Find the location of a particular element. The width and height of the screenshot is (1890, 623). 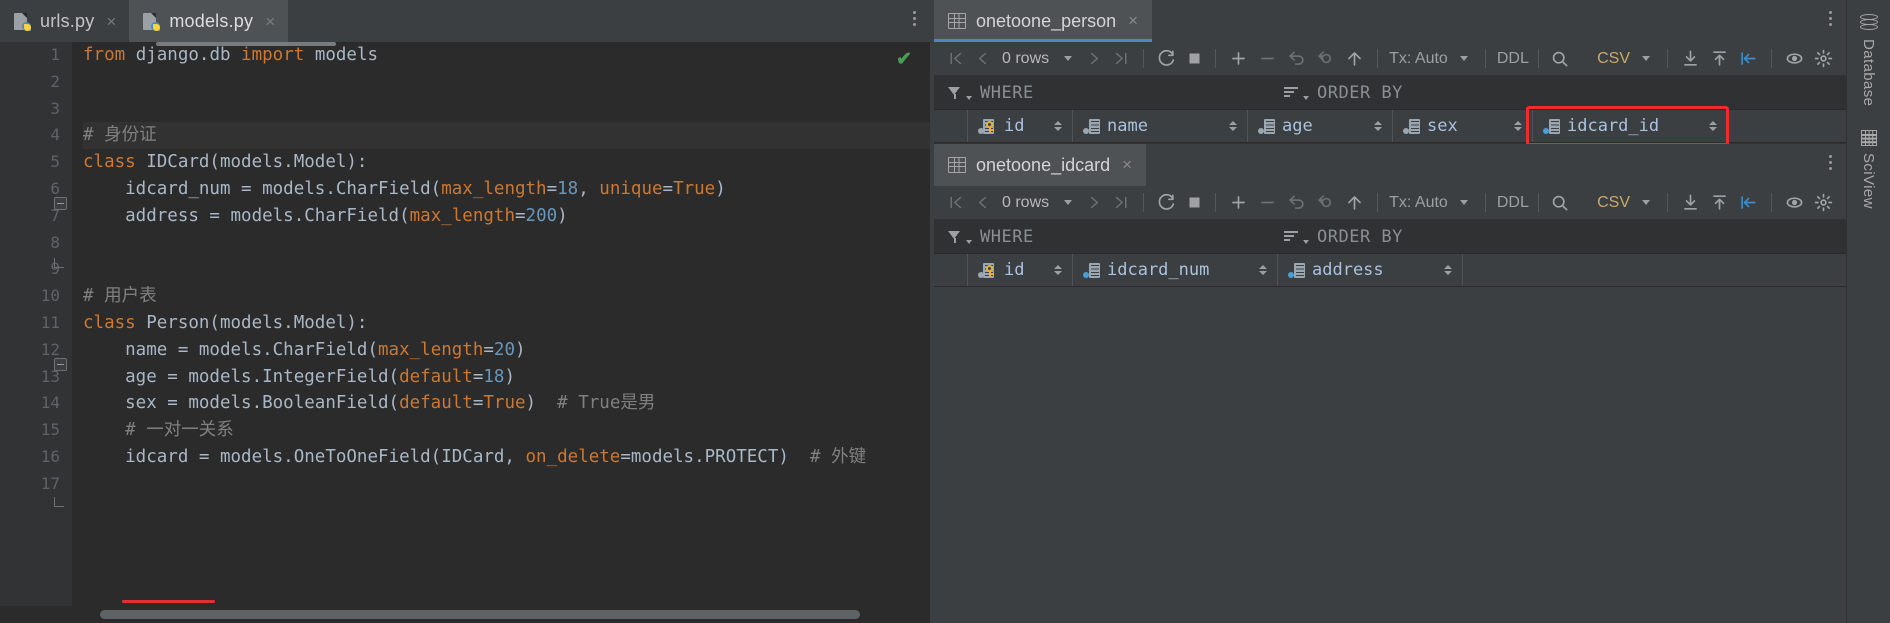

horizontal-scroll-indicator is located at coordinates (246, 44).